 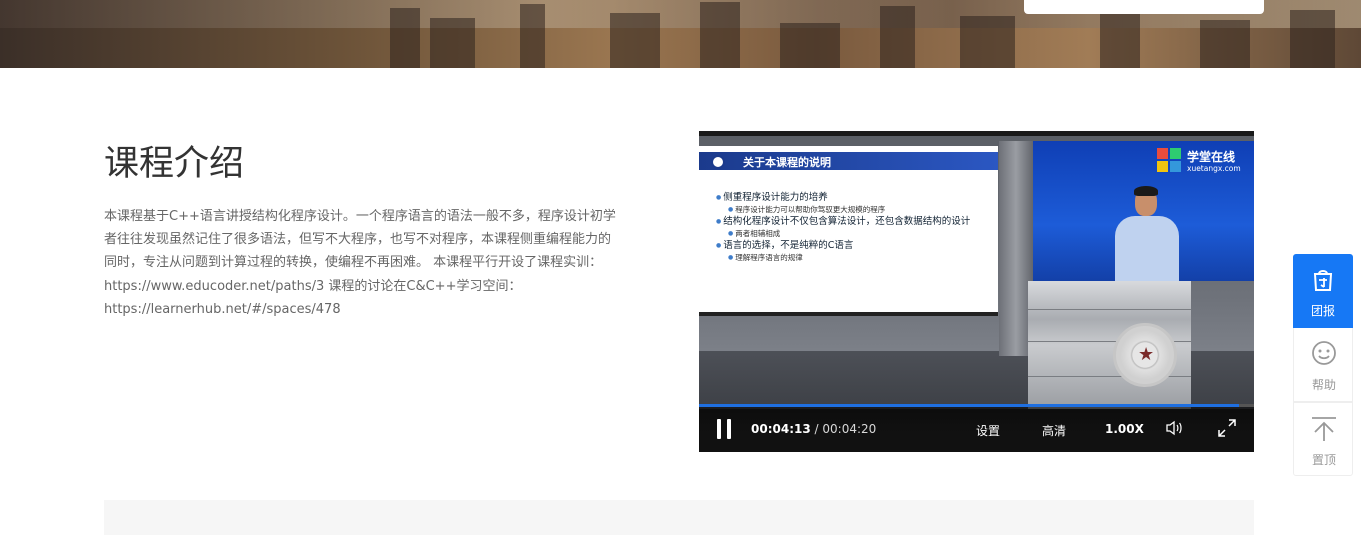 I want to click on quality-button: 高清, so click(x=1054, y=430).